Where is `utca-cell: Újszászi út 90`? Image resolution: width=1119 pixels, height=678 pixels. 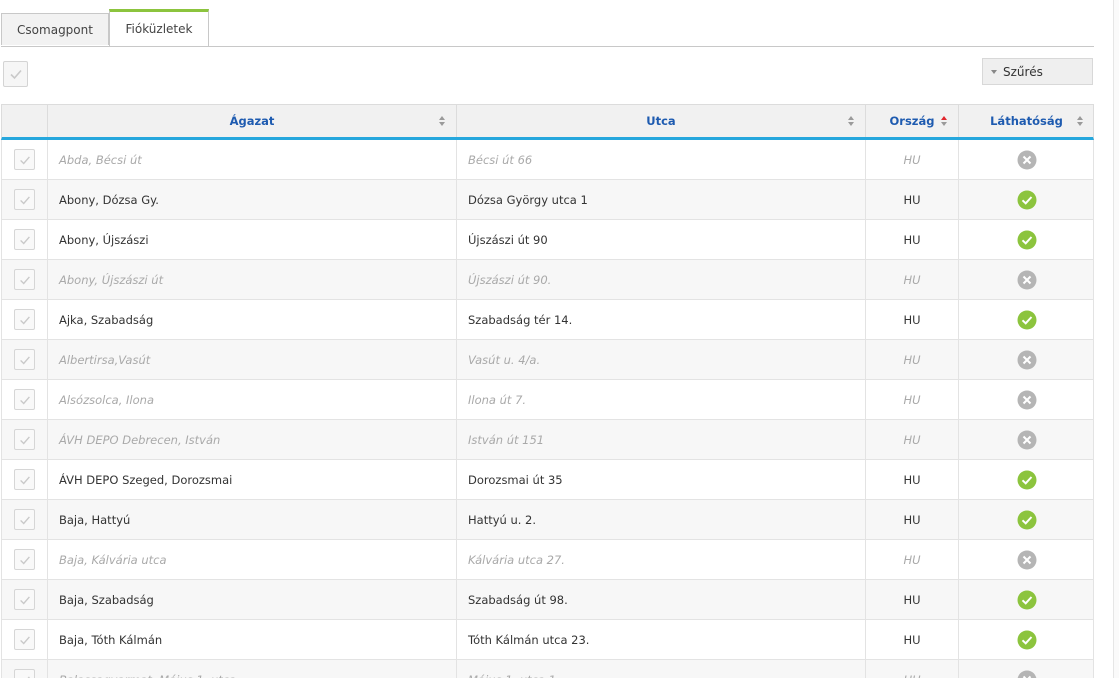
utca-cell: Újszászi út 90 is located at coordinates (660, 239).